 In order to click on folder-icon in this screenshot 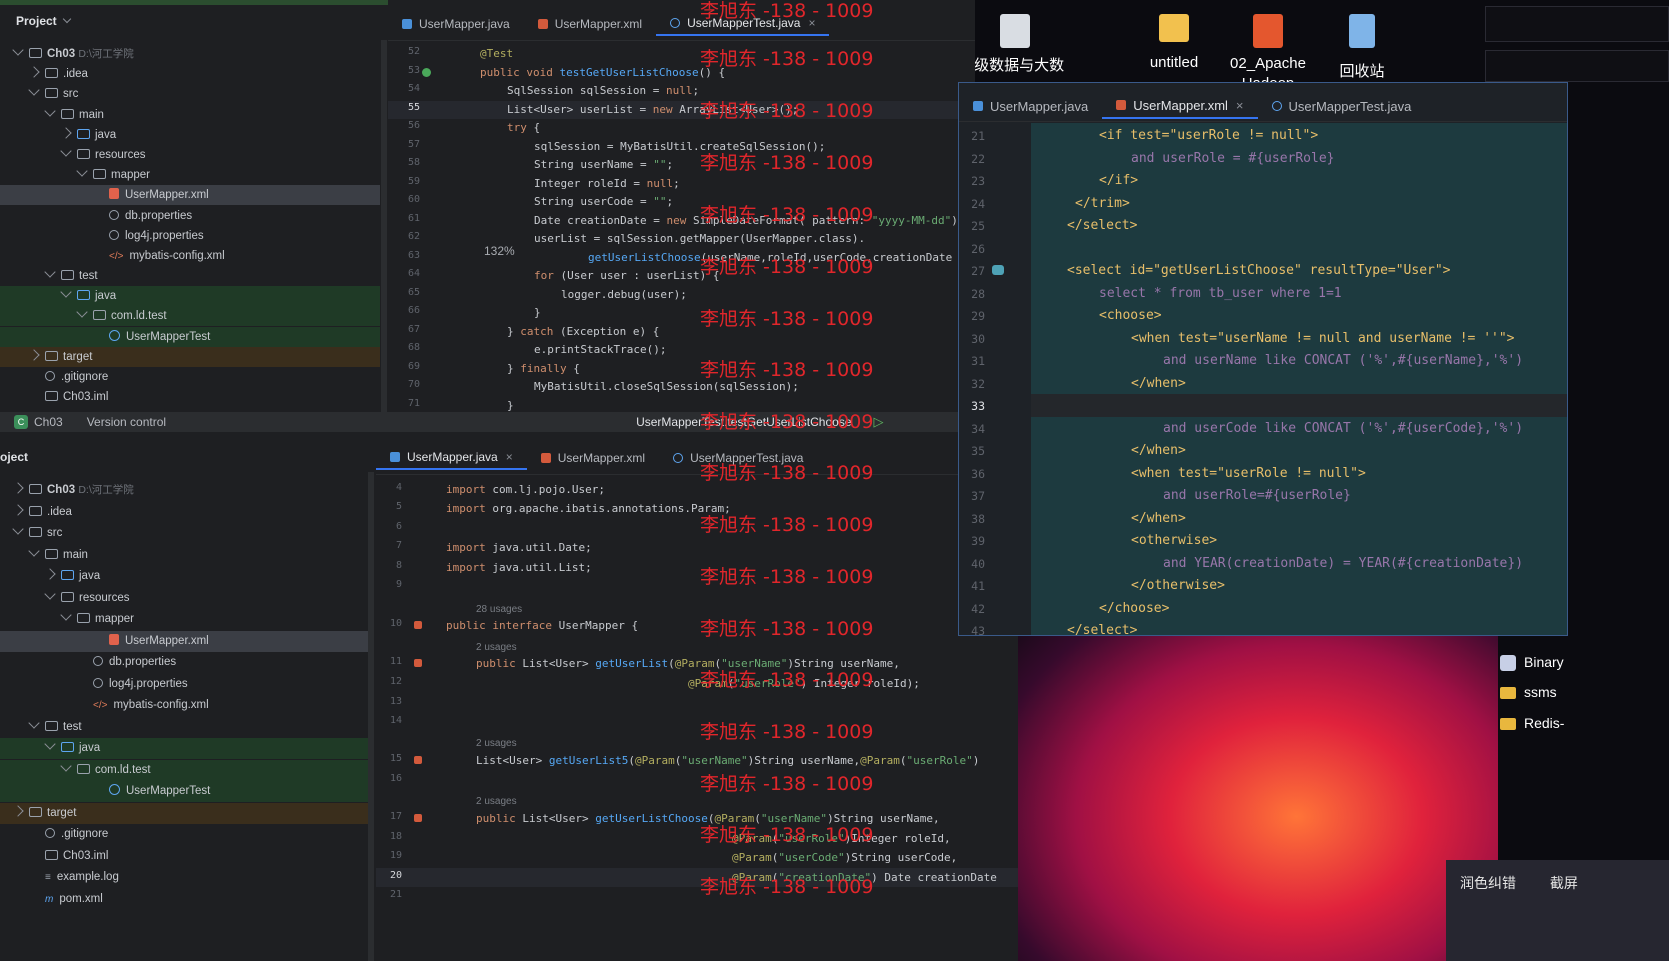, I will do `click(35, 53)`.